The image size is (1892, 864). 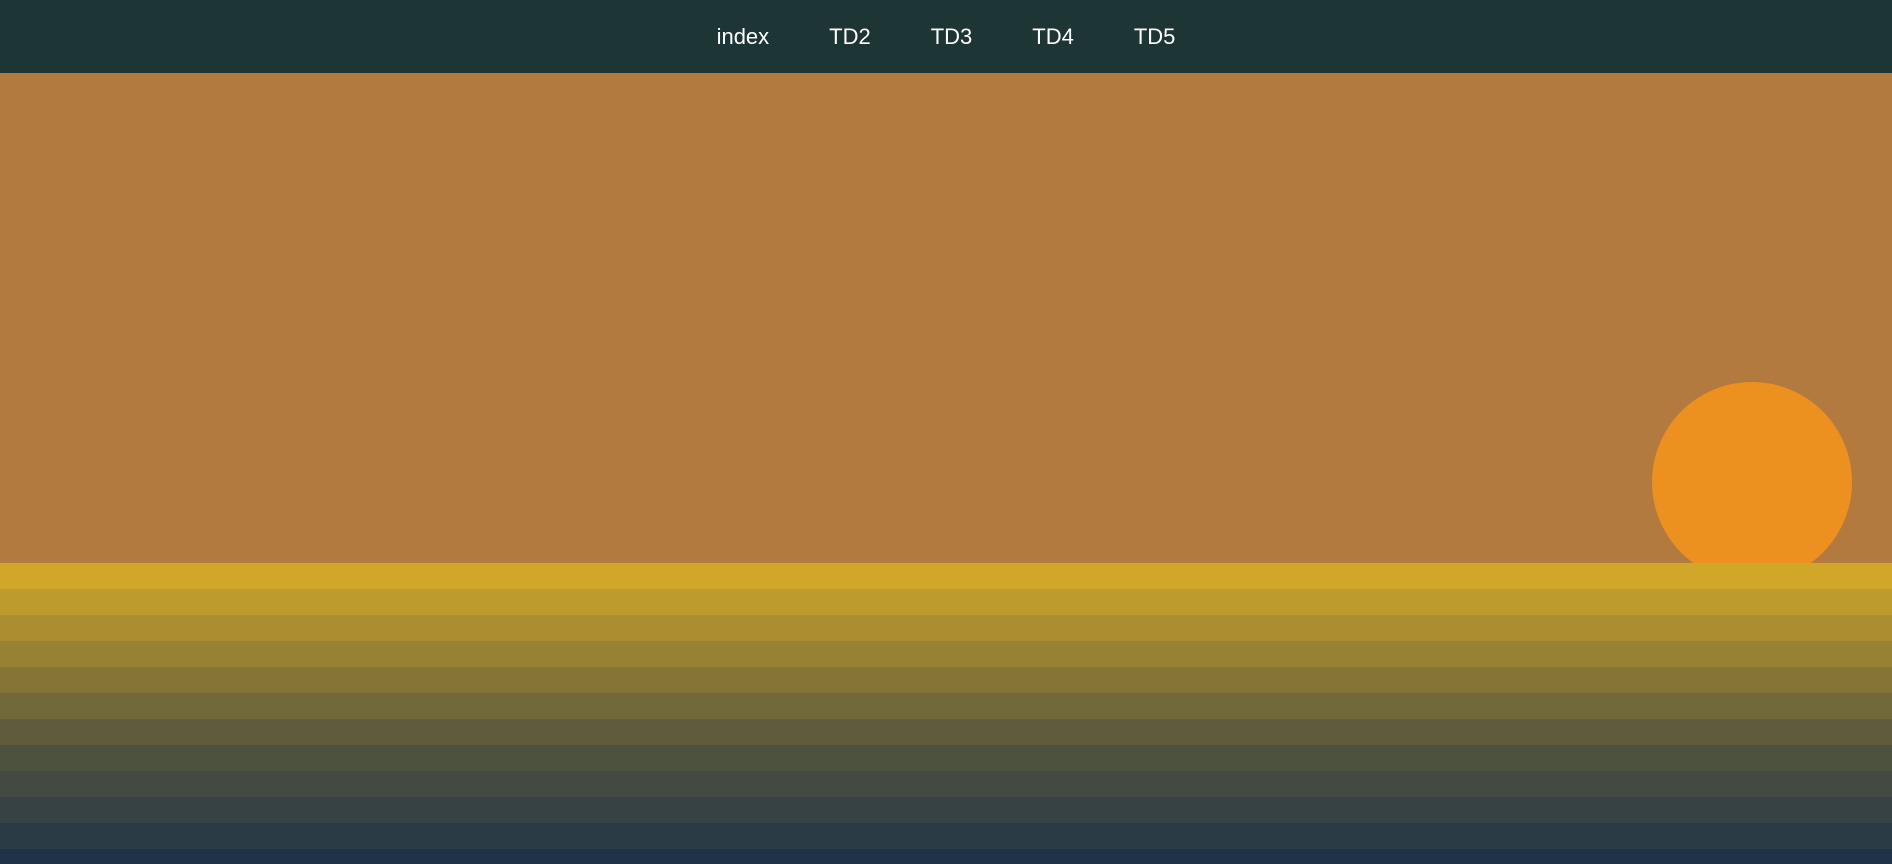 I want to click on sun-circle, so click(x=1752, y=482).